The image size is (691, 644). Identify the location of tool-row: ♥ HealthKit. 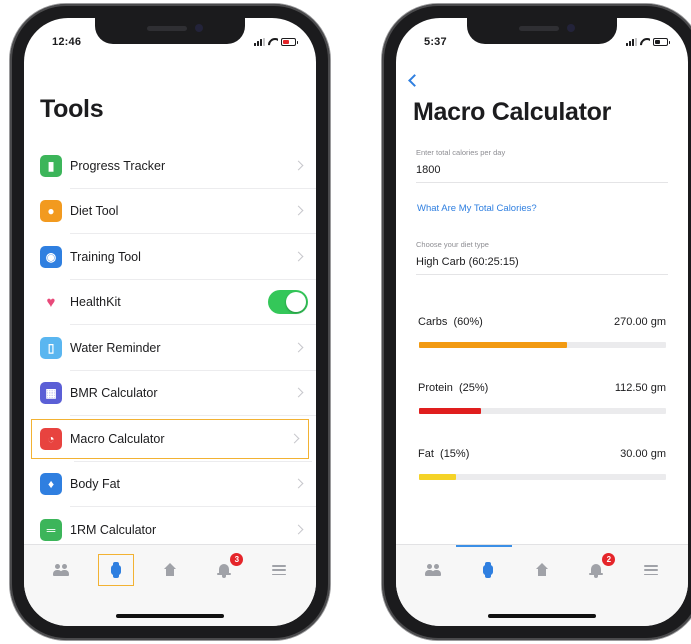
(170, 303).